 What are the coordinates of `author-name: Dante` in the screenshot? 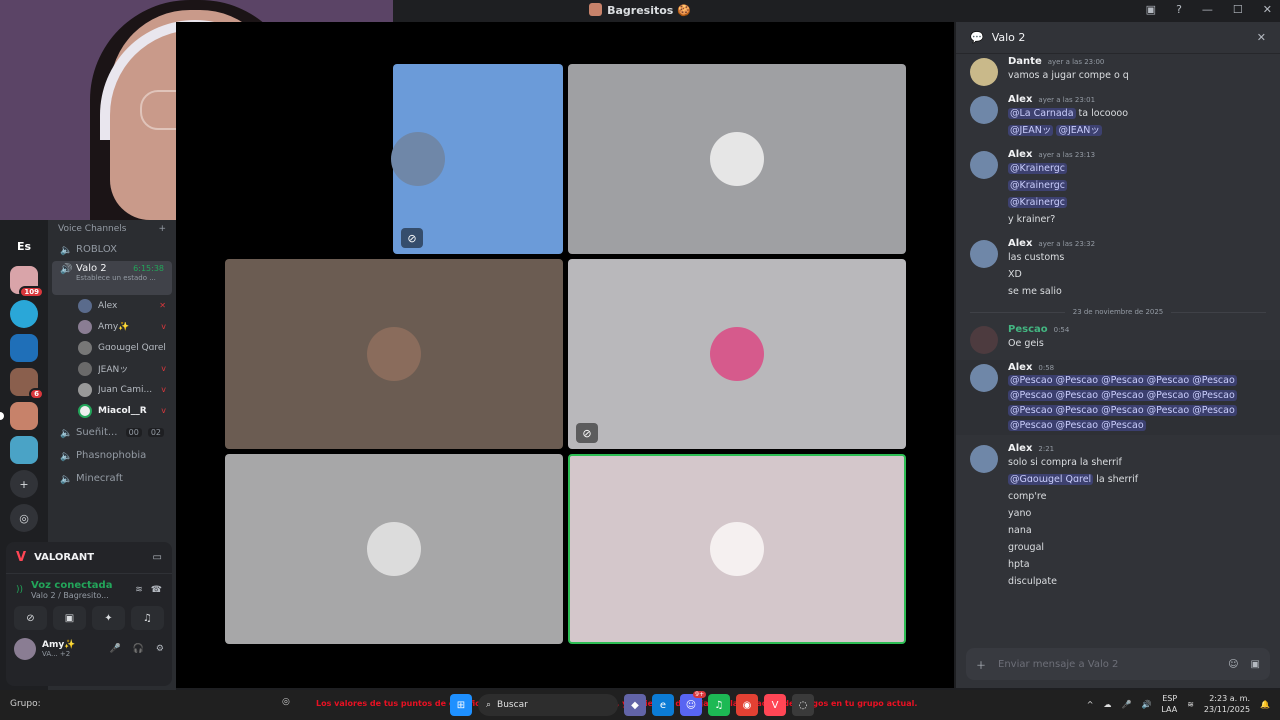 It's located at (1025, 61).